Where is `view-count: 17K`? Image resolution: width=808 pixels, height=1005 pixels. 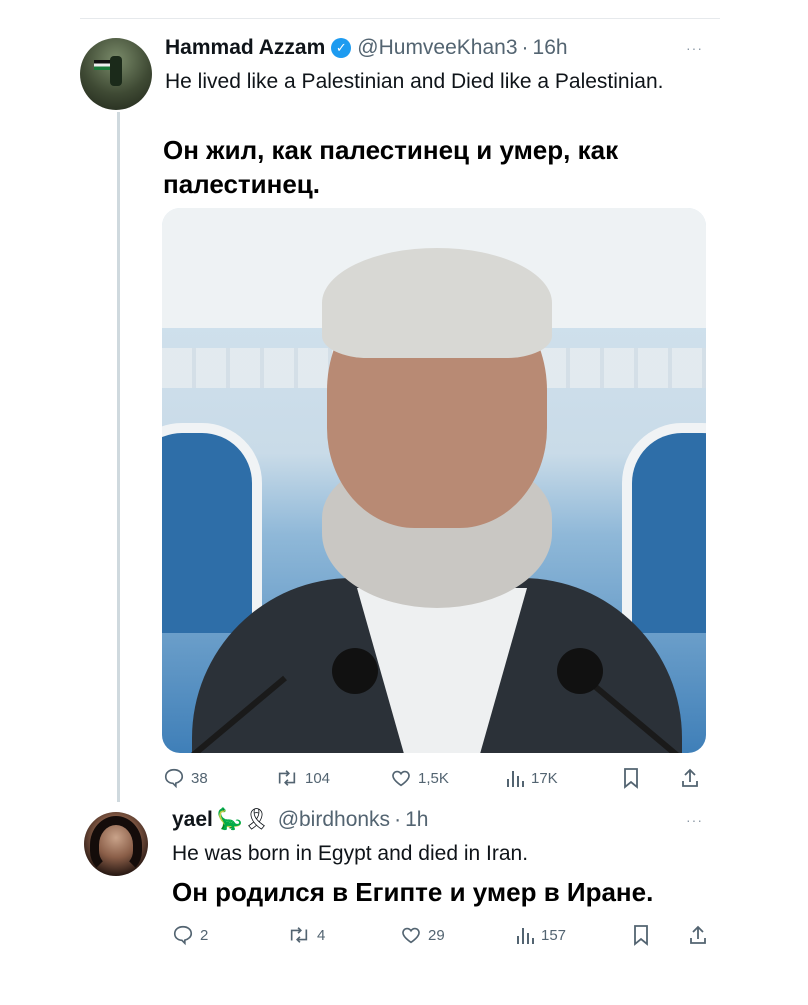
view-count: 17K is located at coordinates (544, 778).